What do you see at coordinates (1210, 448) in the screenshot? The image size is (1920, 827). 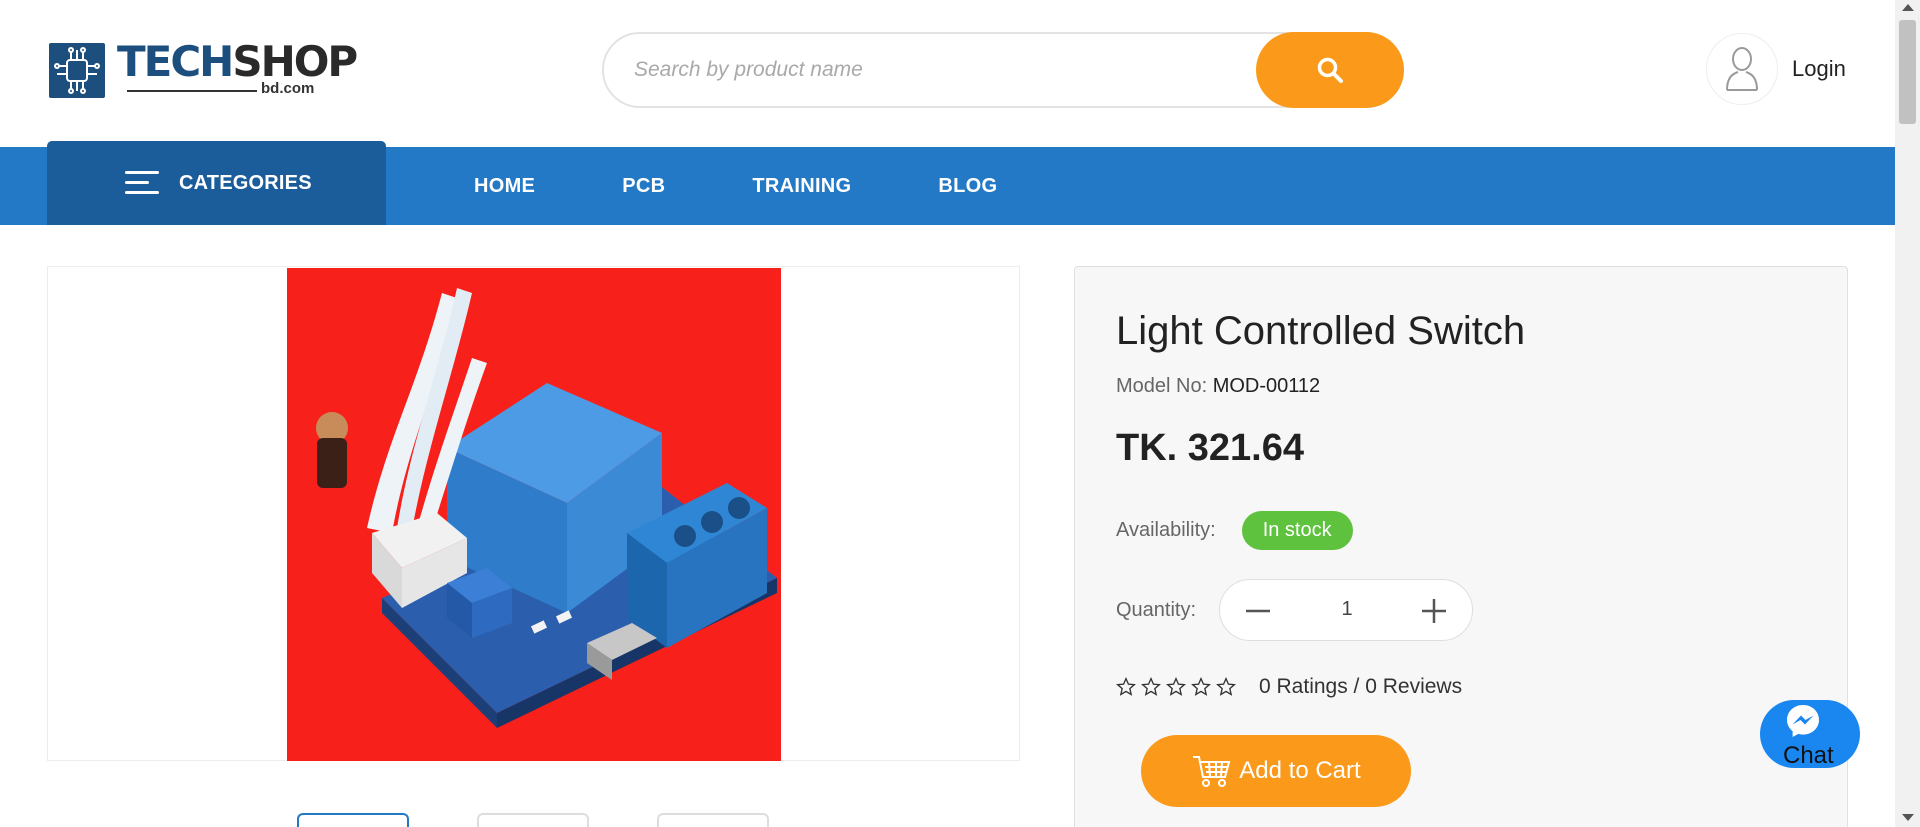 I see `product-price: TK. 321.64` at bounding box center [1210, 448].